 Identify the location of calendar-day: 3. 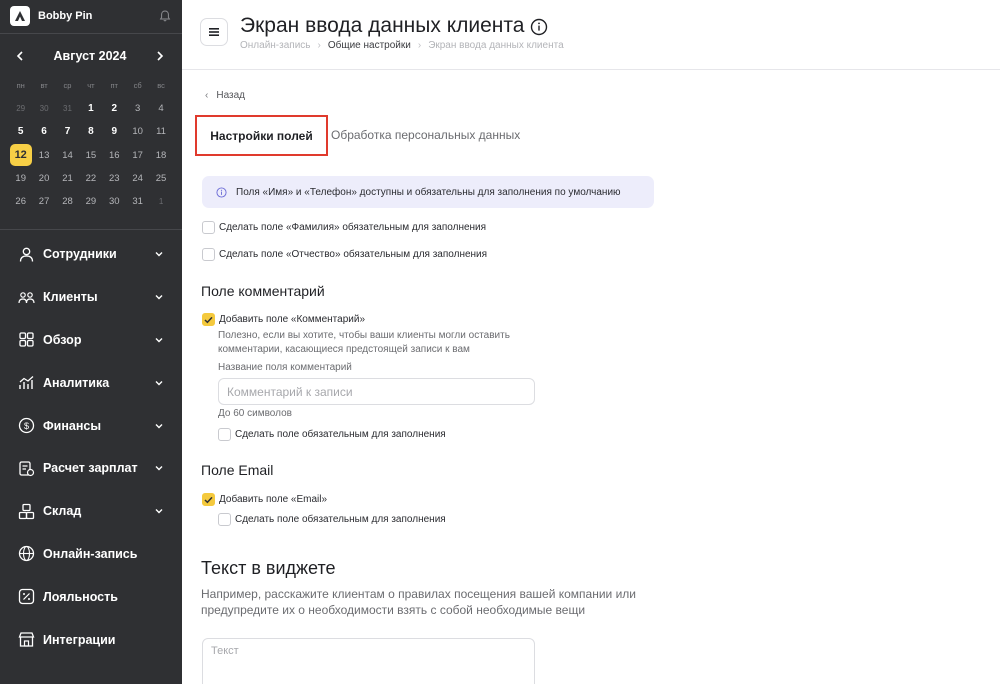
(137, 108).